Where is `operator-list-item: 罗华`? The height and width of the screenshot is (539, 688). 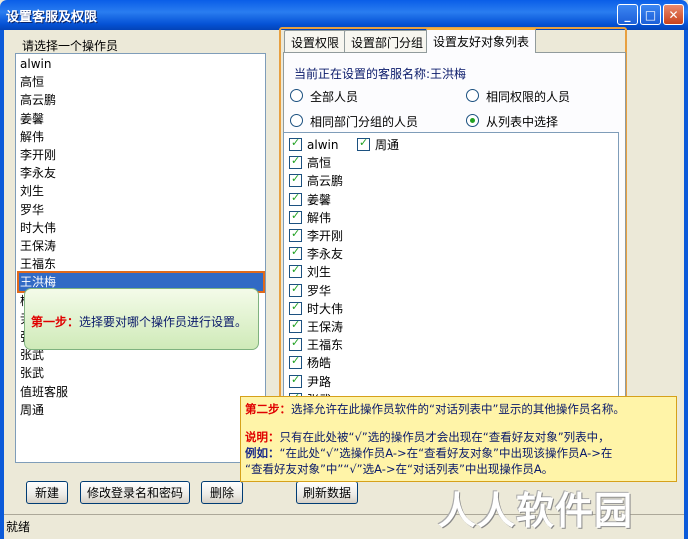
operator-list-item: 罗华 is located at coordinates (141, 210).